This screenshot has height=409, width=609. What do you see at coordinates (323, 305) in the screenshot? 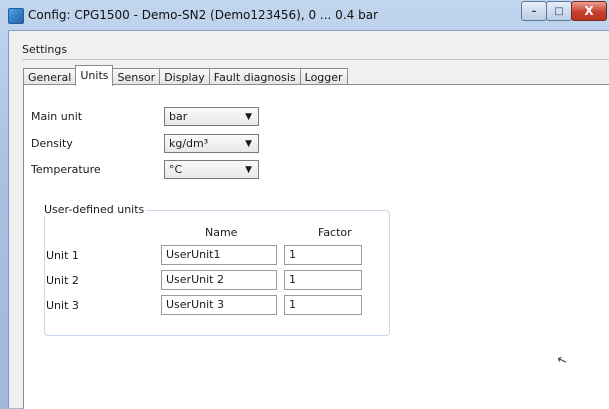
I see `unit-3-factor-field: 1` at bounding box center [323, 305].